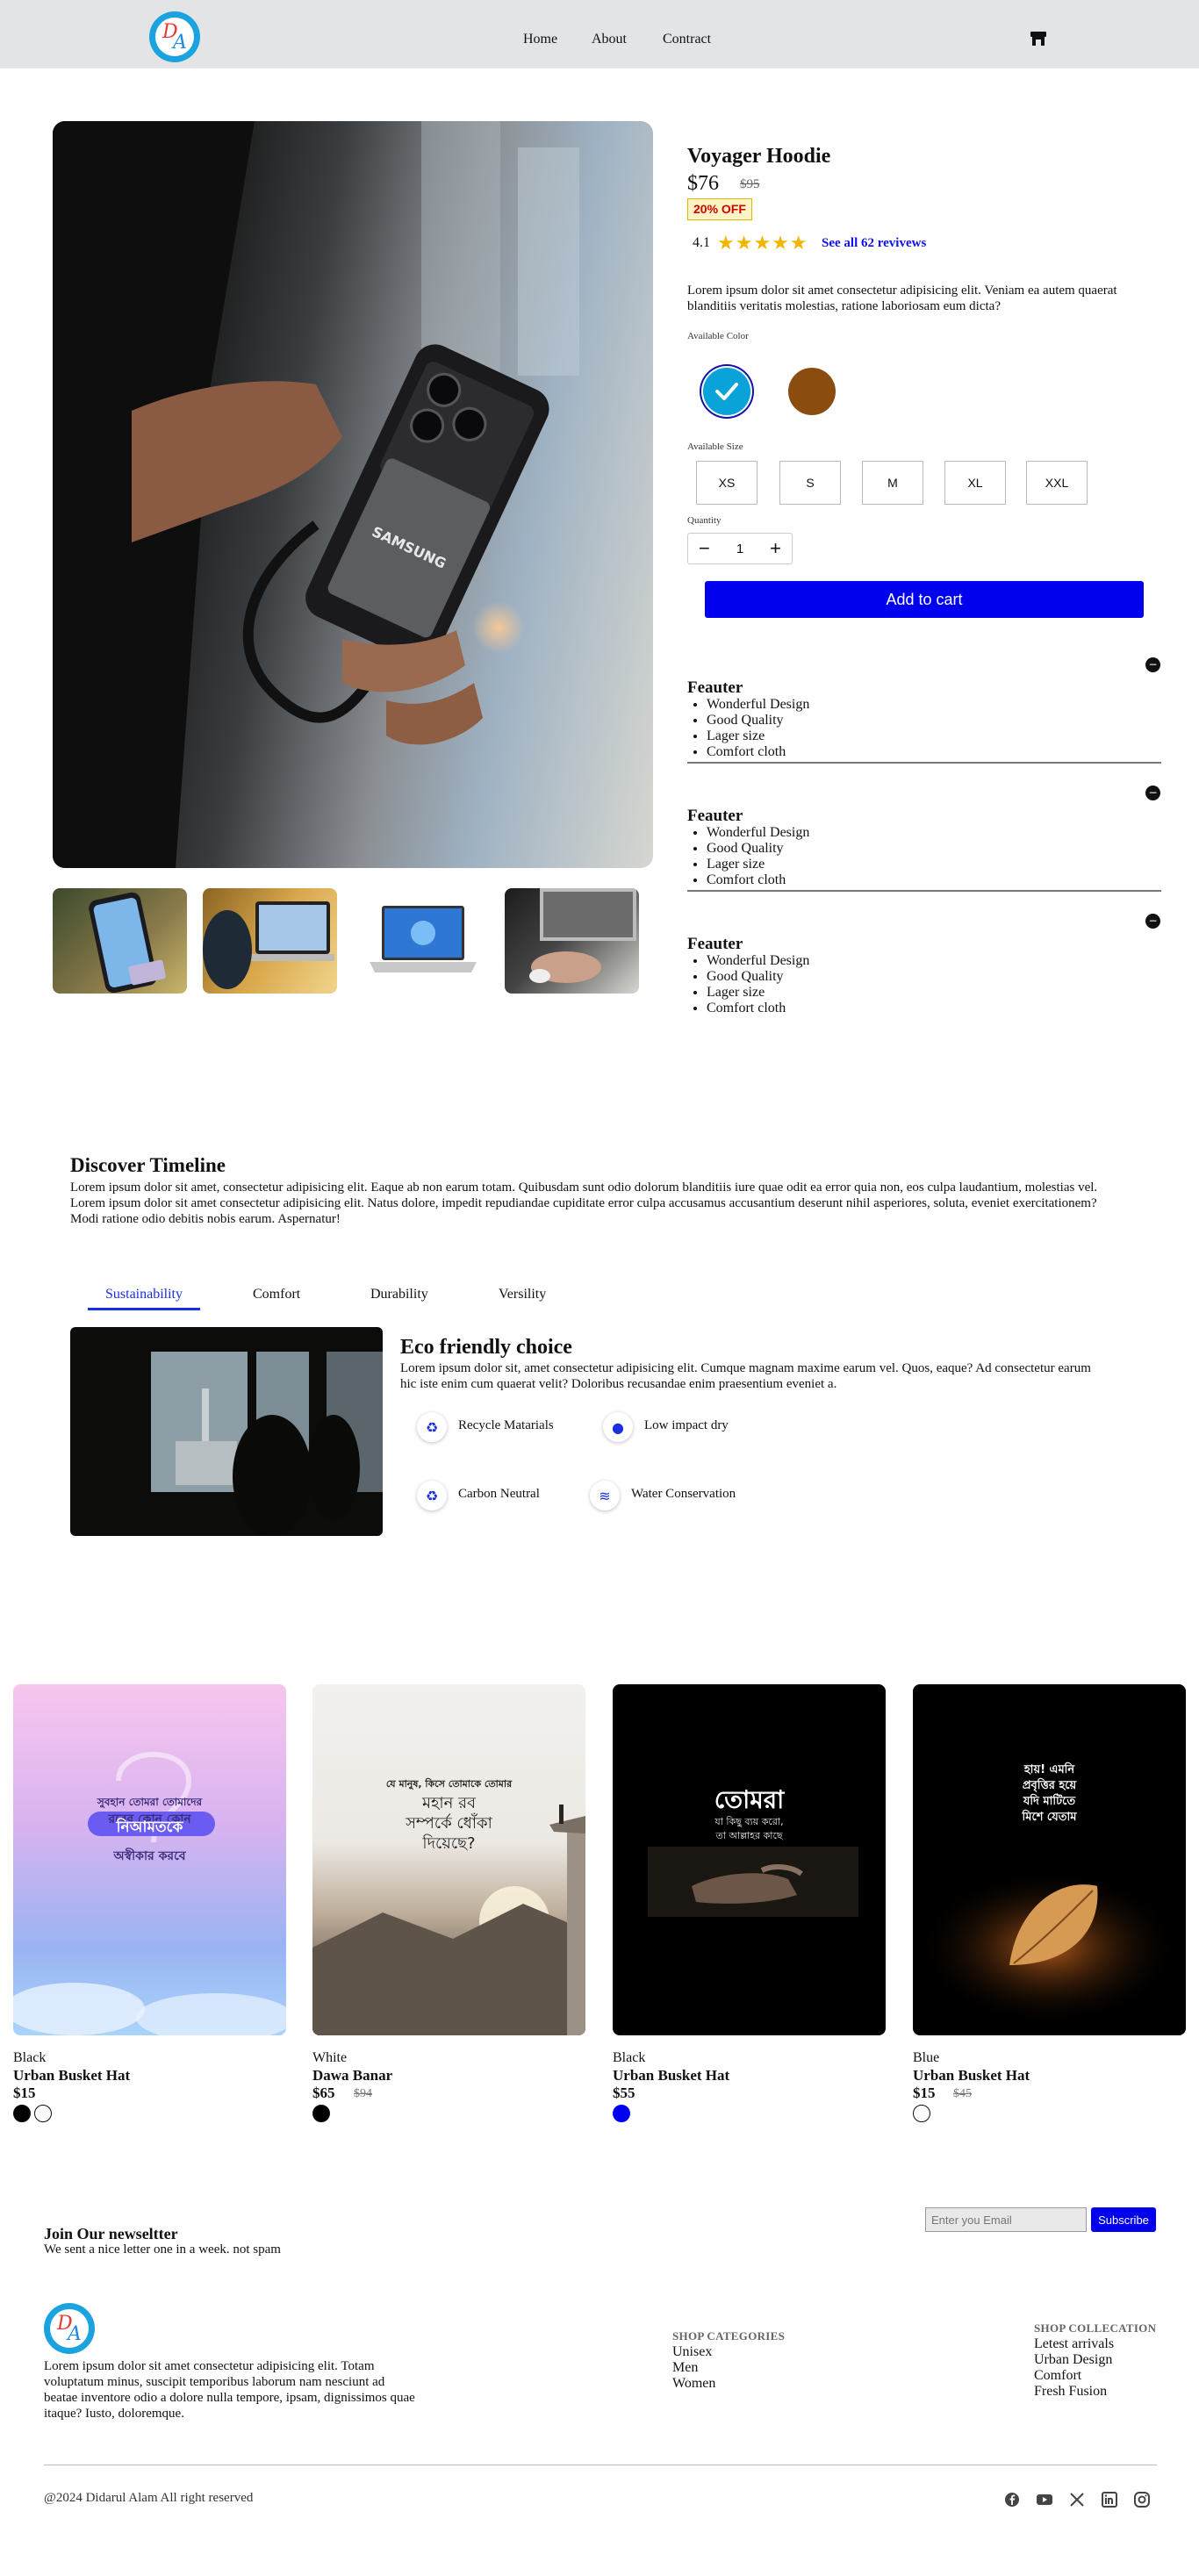 The image size is (1199, 2576). Describe the element at coordinates (687, 39) in the screenshot. I see `nav-contract-link: Contract` at that location.